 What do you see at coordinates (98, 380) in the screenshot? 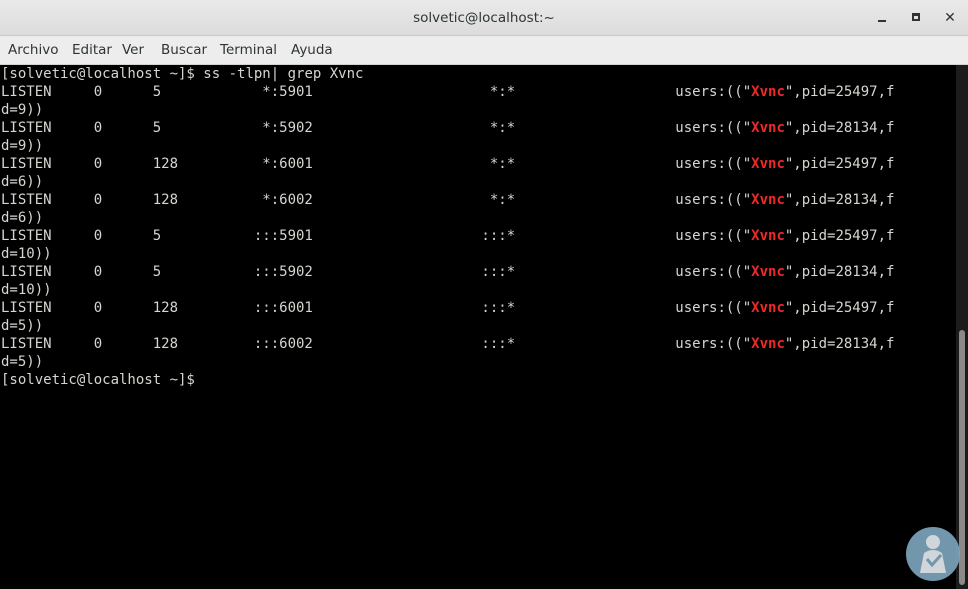
I see `final-prompt: [solvetic@localhost ~]$` at bounding box center [98, 380].